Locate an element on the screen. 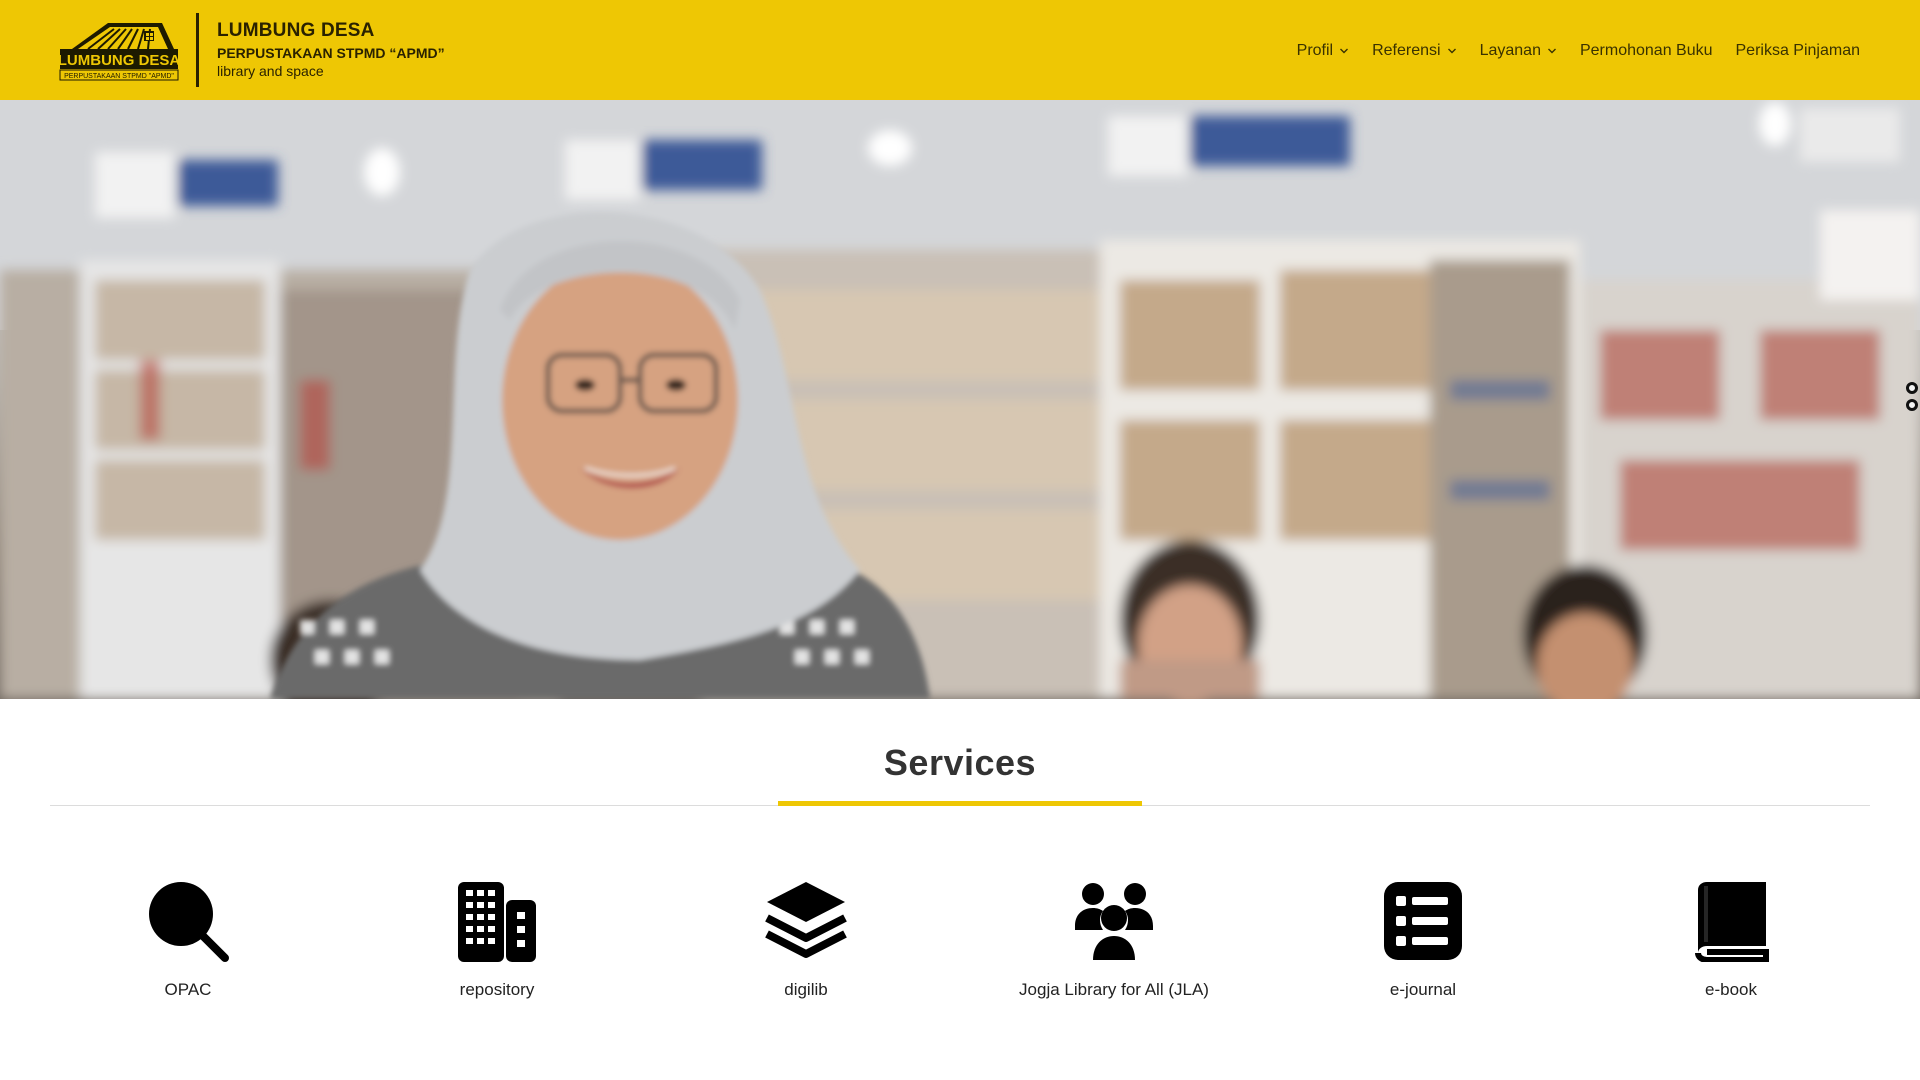  logo-image: LUMBUNG DESA PERPUSTAKAAN STPMD "APMD" is located at coordinates (119, 52).